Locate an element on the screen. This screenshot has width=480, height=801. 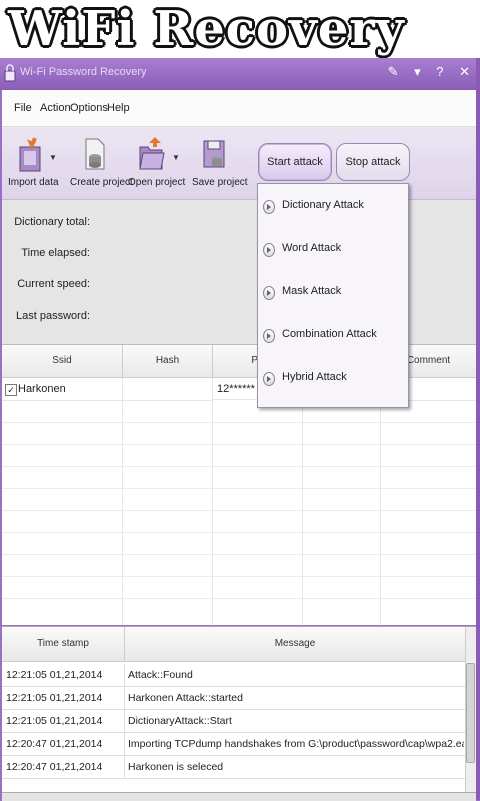
save-project-icon is located at coordinates (214, 154).